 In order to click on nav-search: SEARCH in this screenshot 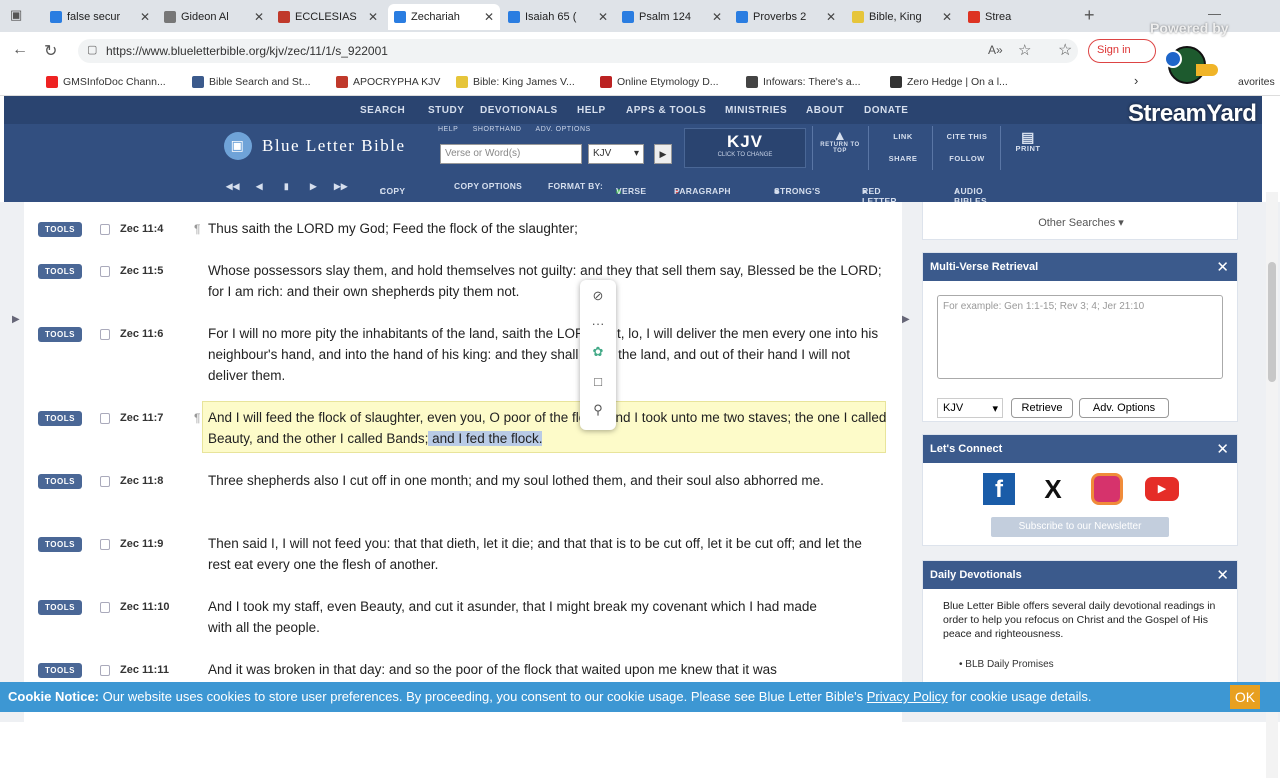, I will do `click(382, 110)`.